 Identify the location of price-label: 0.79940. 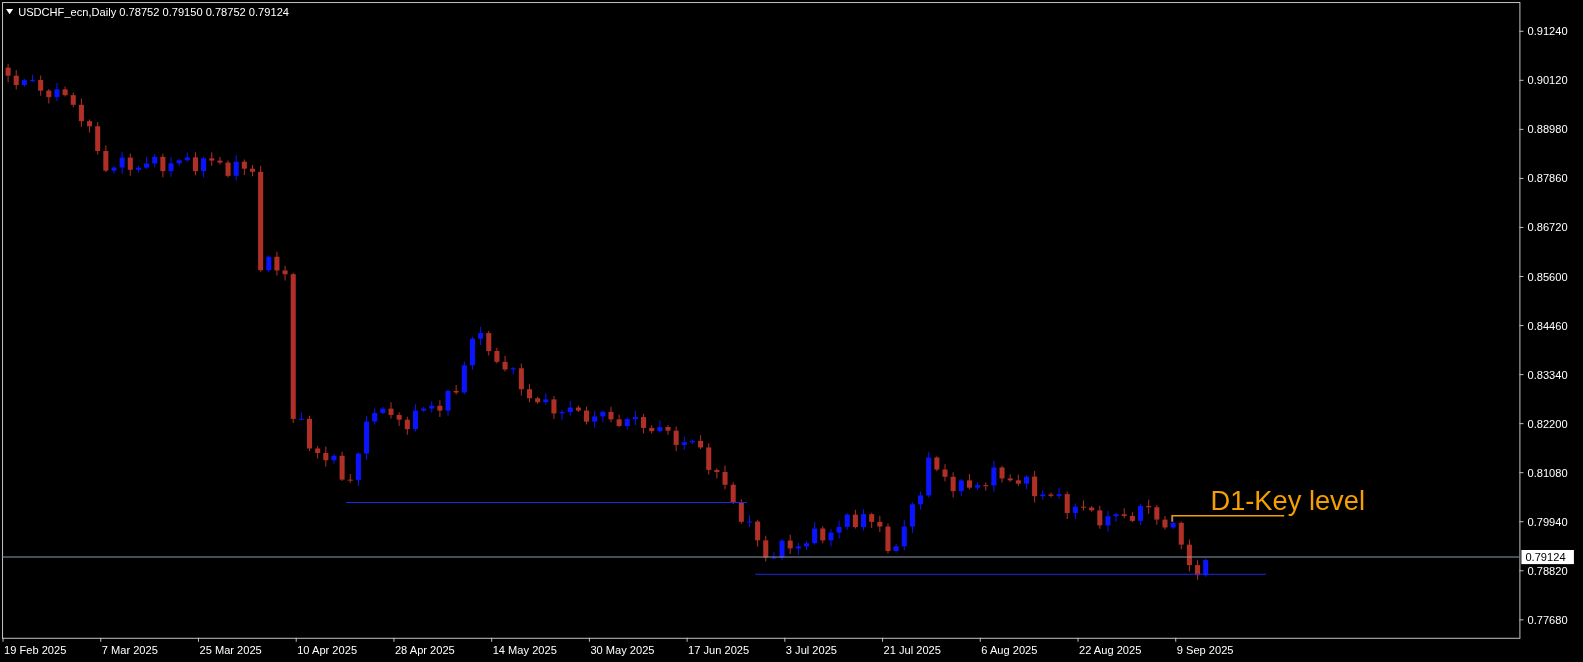
(1547, 521).